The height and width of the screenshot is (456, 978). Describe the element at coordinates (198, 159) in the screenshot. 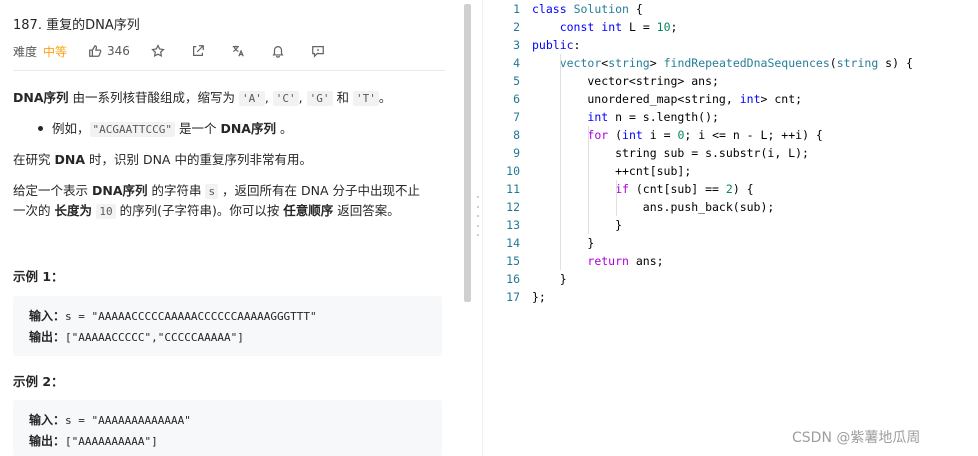

I see `text: 时，识别 DNA 中的重复序列非常有用。` at that location.